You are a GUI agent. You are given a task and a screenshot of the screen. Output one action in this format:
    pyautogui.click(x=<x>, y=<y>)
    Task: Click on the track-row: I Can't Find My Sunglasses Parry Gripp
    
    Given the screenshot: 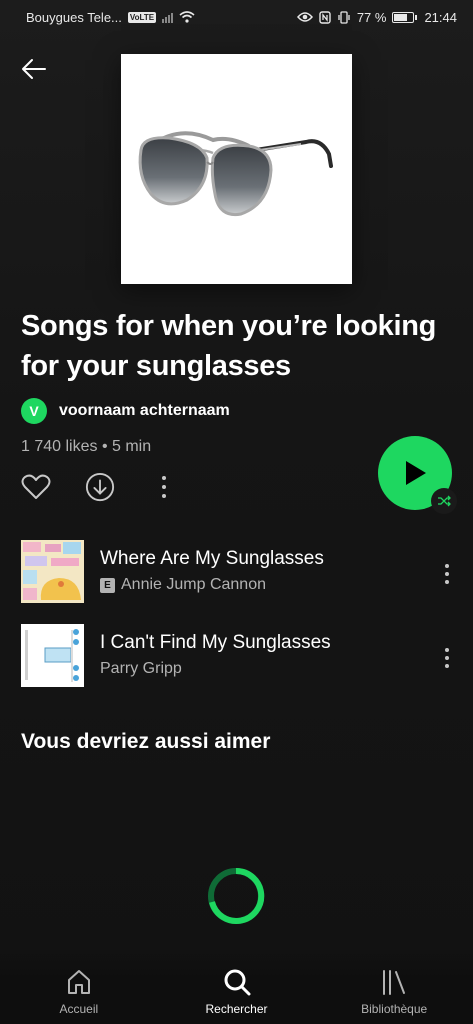 What is the action you would take?
    pyautogui.click(x=241, y=655)
    